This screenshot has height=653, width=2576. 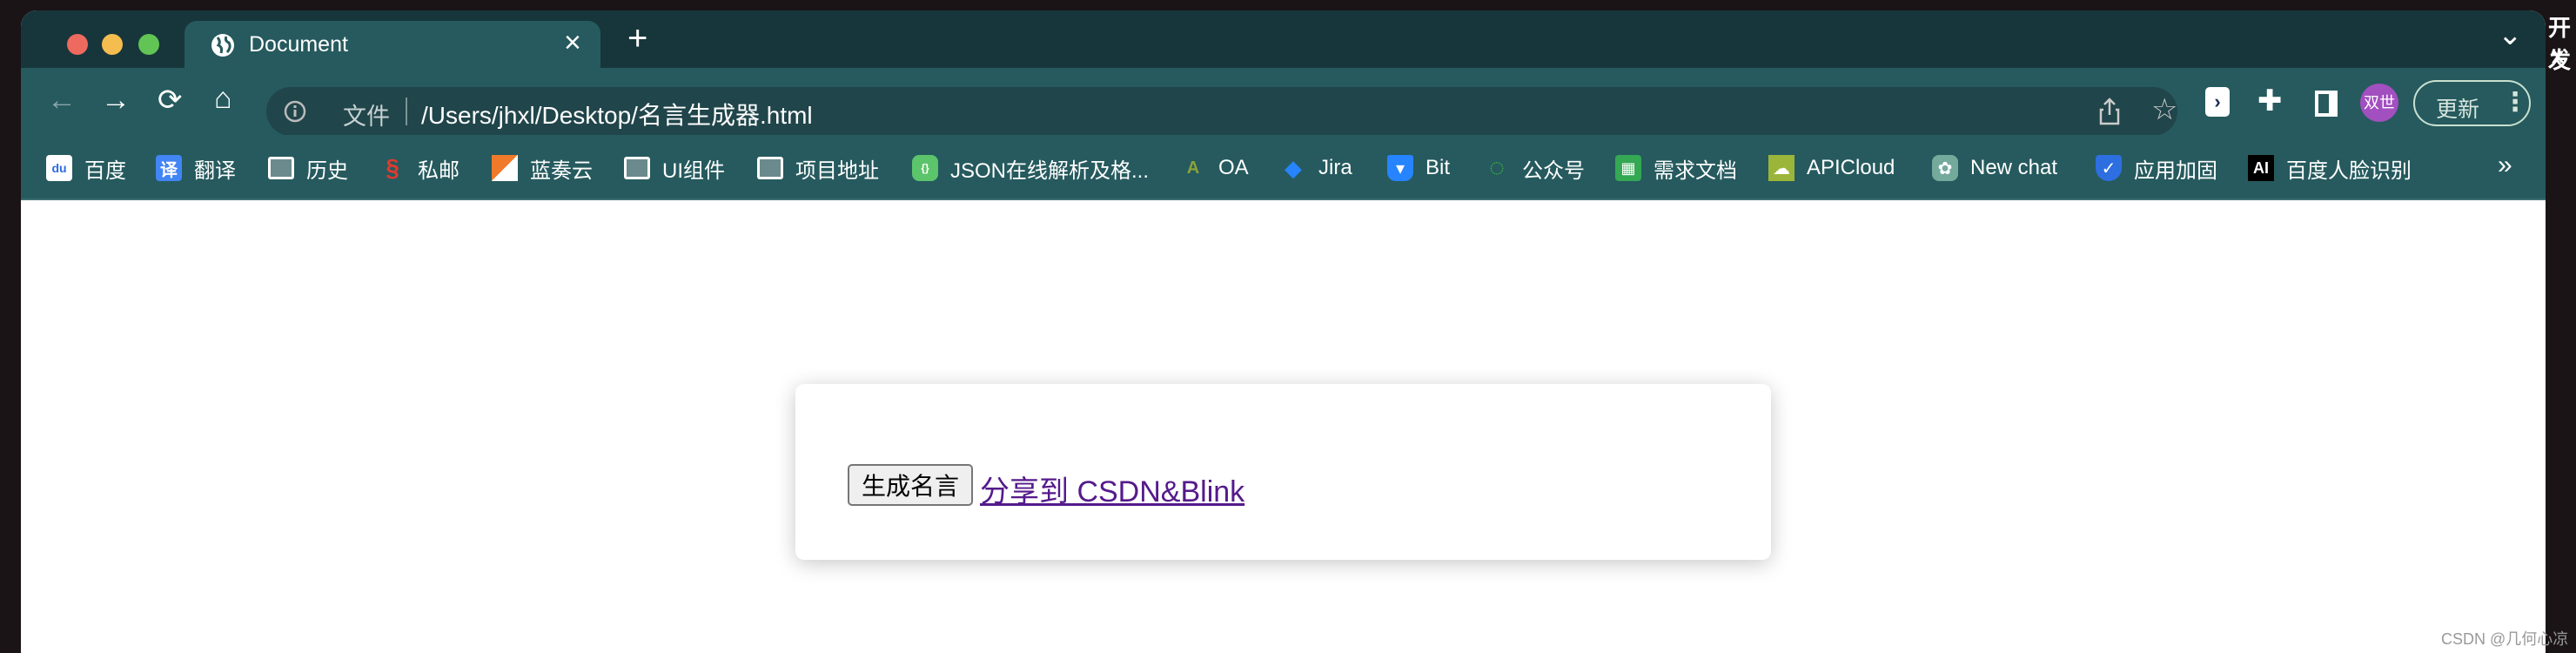 What do you see at coordinates (148, 44) in the screenshot?
I see `maximize-window-button` at bounding box center [148, 44].